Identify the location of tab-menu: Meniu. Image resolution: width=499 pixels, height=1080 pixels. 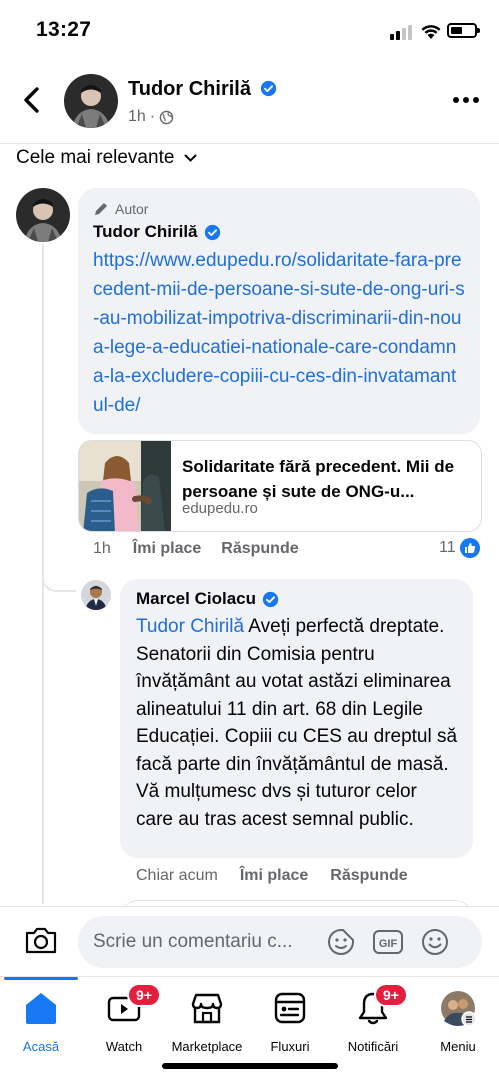
(456, 1021).